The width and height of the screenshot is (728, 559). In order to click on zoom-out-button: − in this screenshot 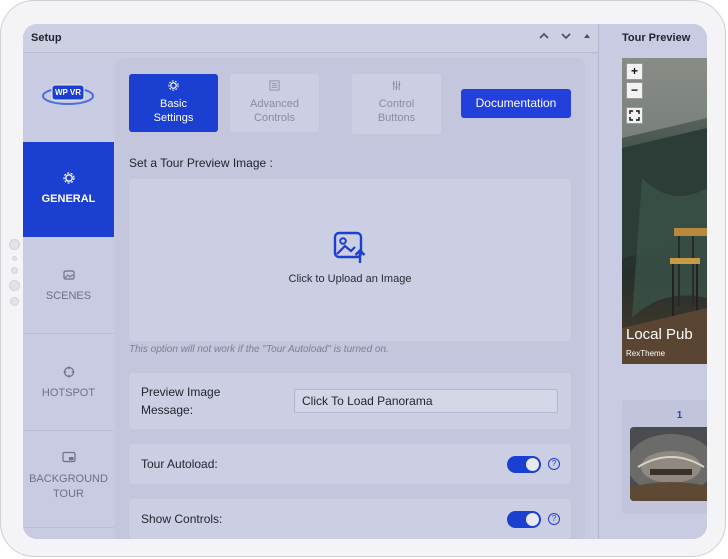, I will do `click(634, 90)`.